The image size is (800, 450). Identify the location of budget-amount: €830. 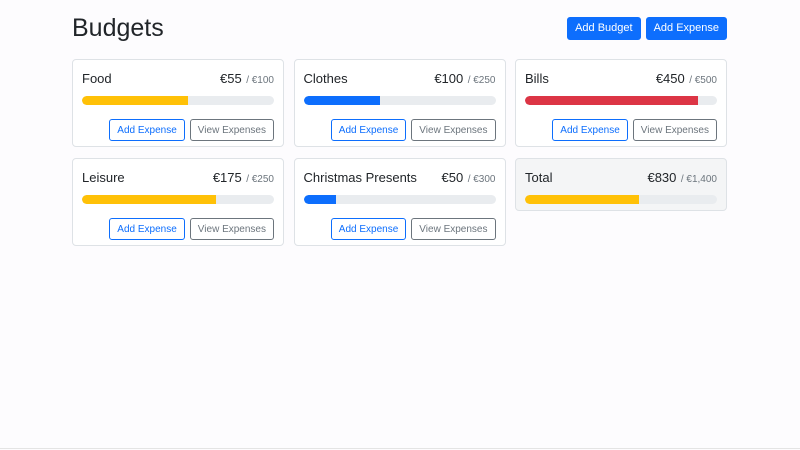
(662, 177).